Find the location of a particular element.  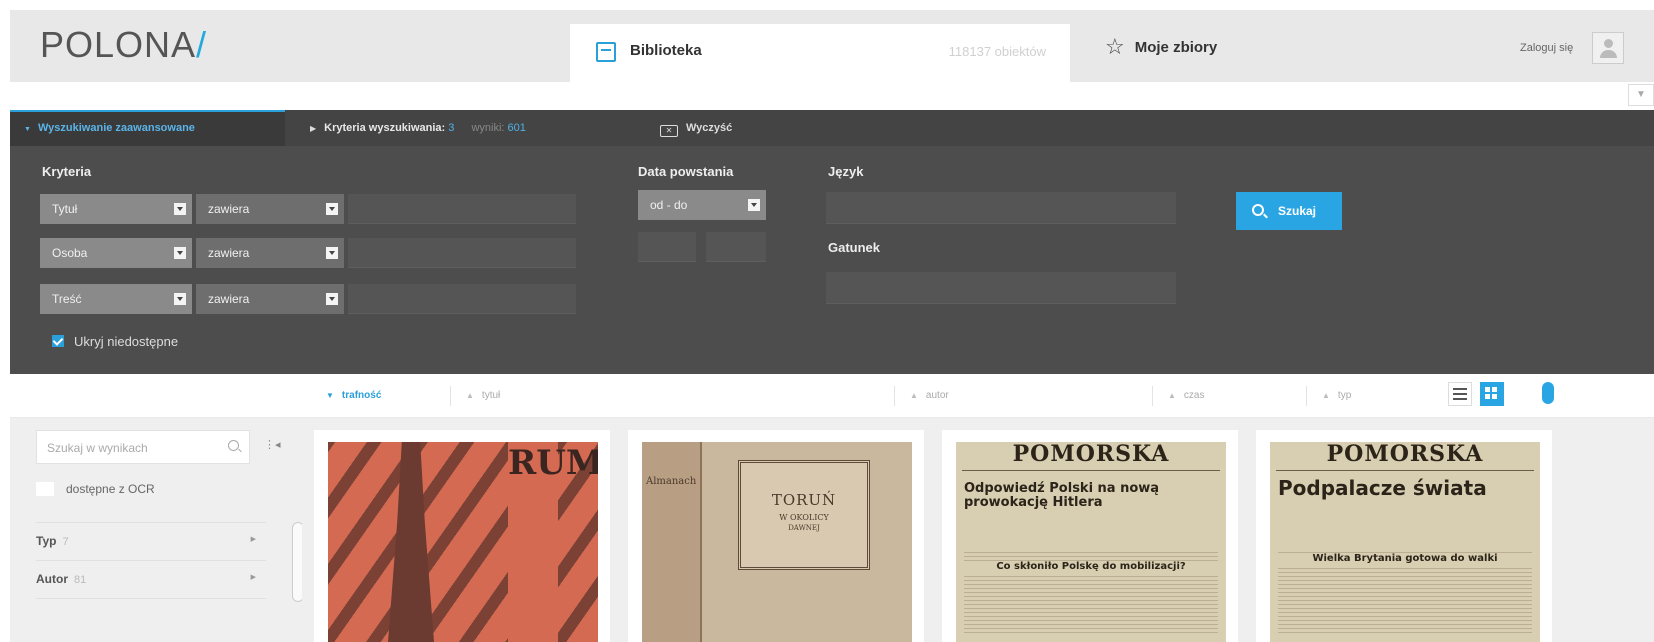

facet-author: Autor 81 ▶ is located at coordinates (151, 577).